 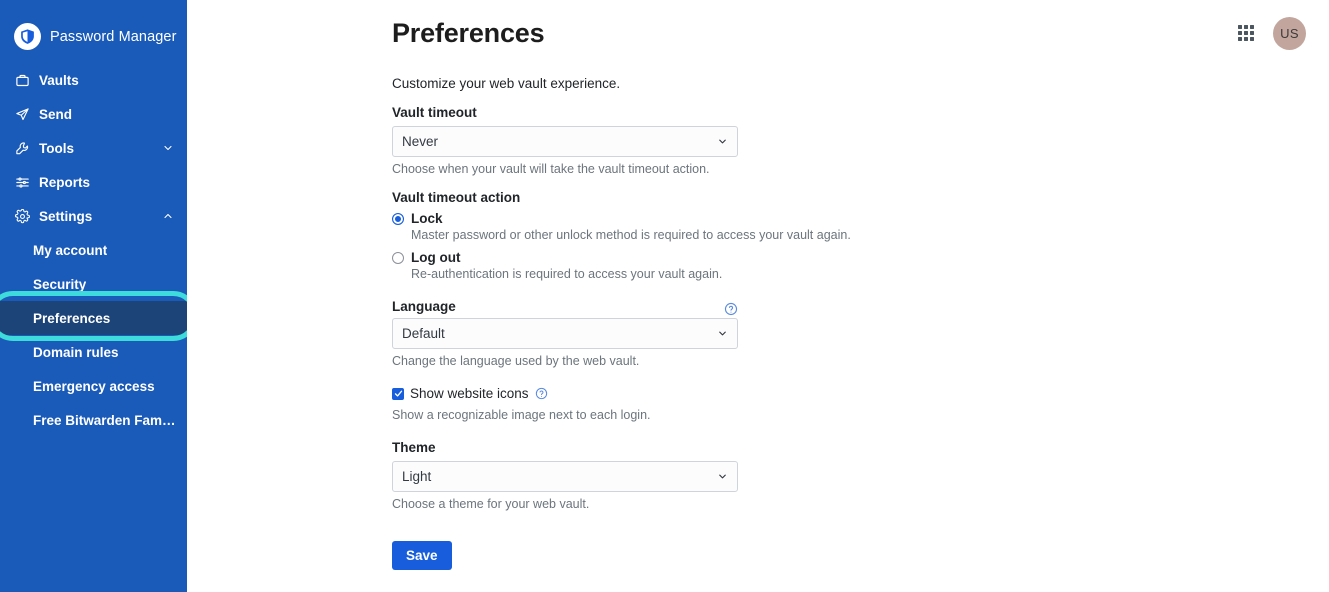 I want to click on vault-icon, so click(x=22, y=80).